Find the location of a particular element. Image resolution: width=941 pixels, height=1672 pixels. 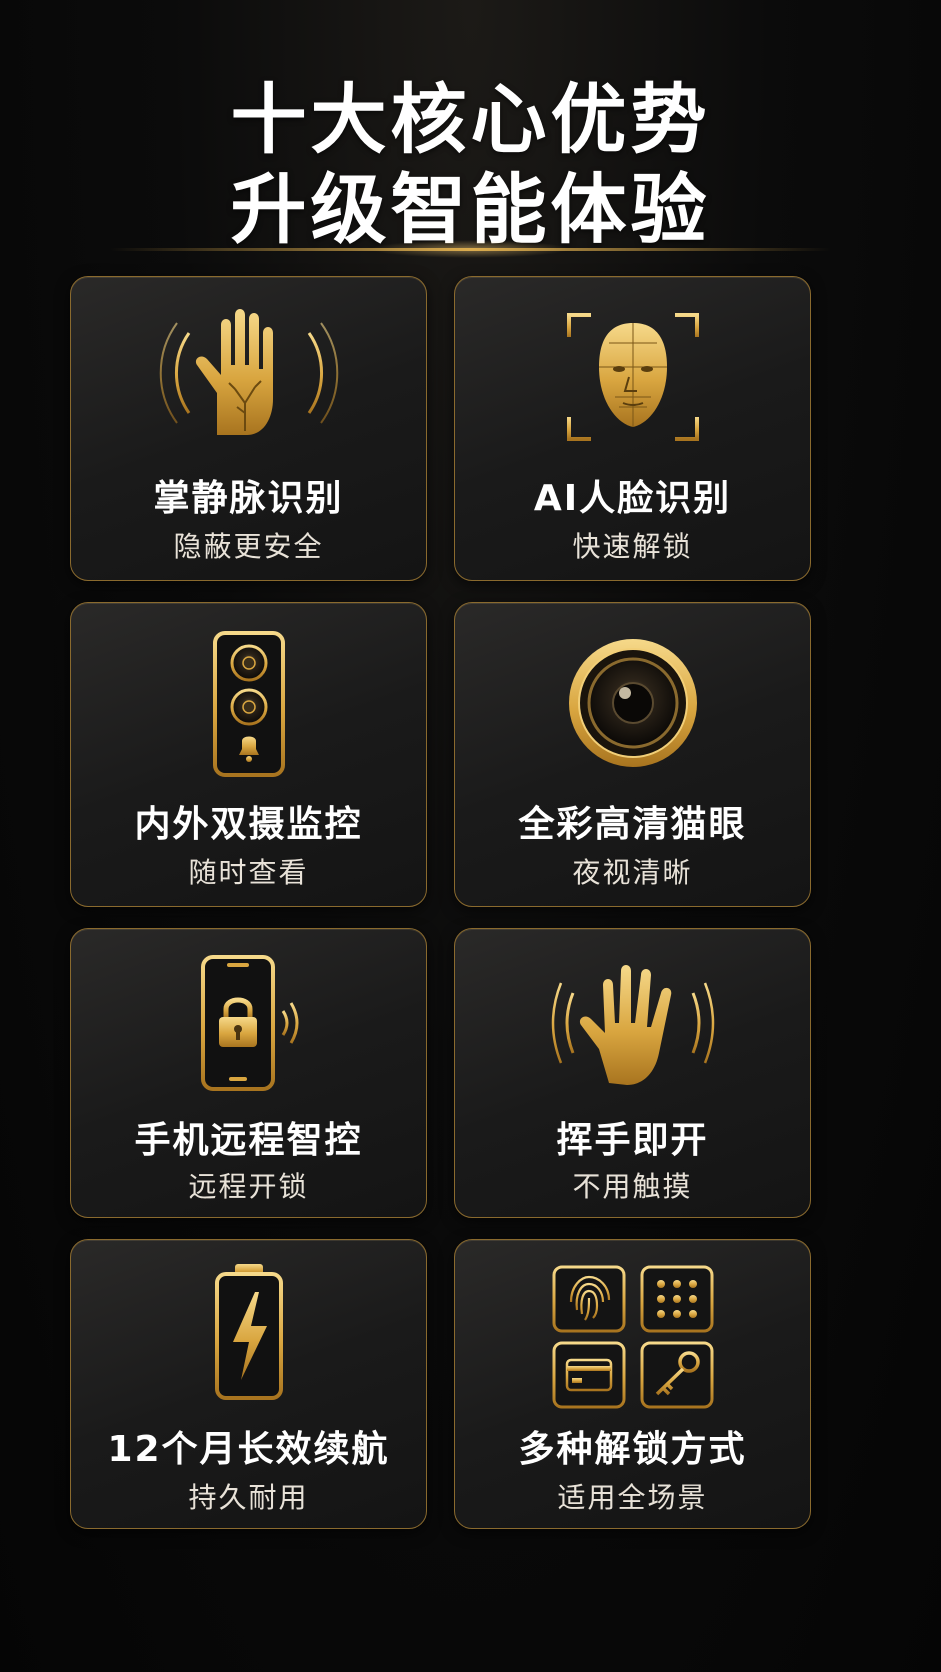

feature-card-phone-remote: 手机远程智控 远程开锁 is located at coordinates (248, 1073).